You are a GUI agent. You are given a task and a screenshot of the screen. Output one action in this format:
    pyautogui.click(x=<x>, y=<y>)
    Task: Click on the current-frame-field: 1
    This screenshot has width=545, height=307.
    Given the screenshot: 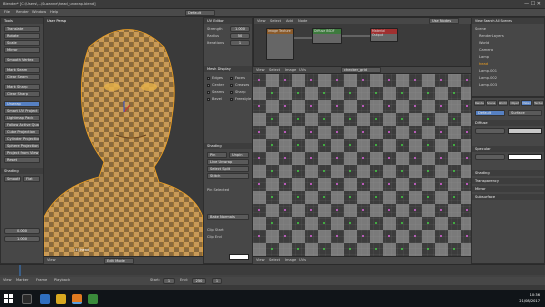 What is the action you would take?
    pyautogui.click(x=217, y=281)
    